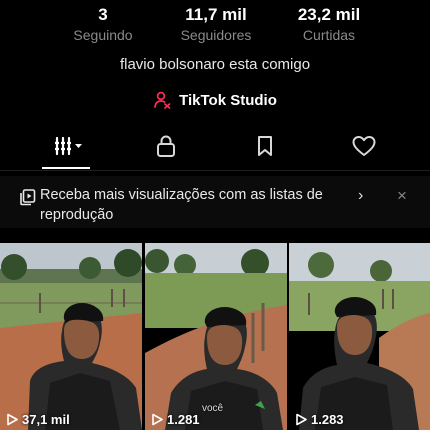 Image resolution: width=430 pixels, height=430 pixels. What do you see at coordinates (46, 419) in the screenshot?
I see `view-count-label: 37,1 mil` at bounding box center [46, 419].